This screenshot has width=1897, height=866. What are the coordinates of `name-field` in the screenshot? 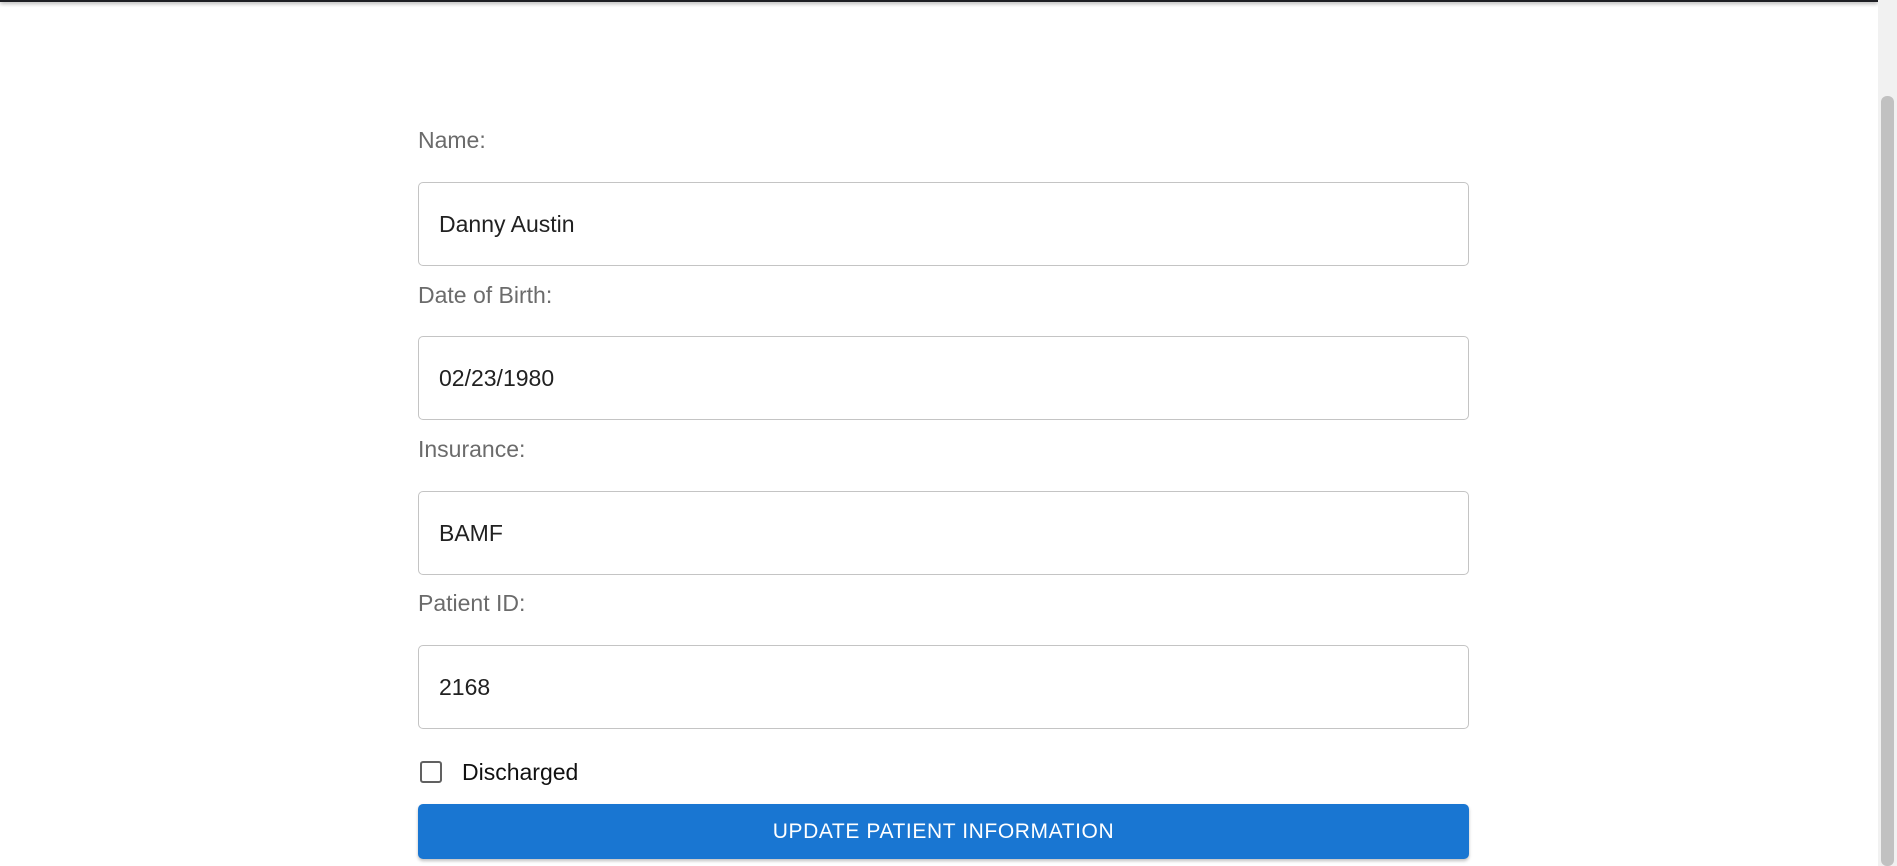 It's located at (943, 224).